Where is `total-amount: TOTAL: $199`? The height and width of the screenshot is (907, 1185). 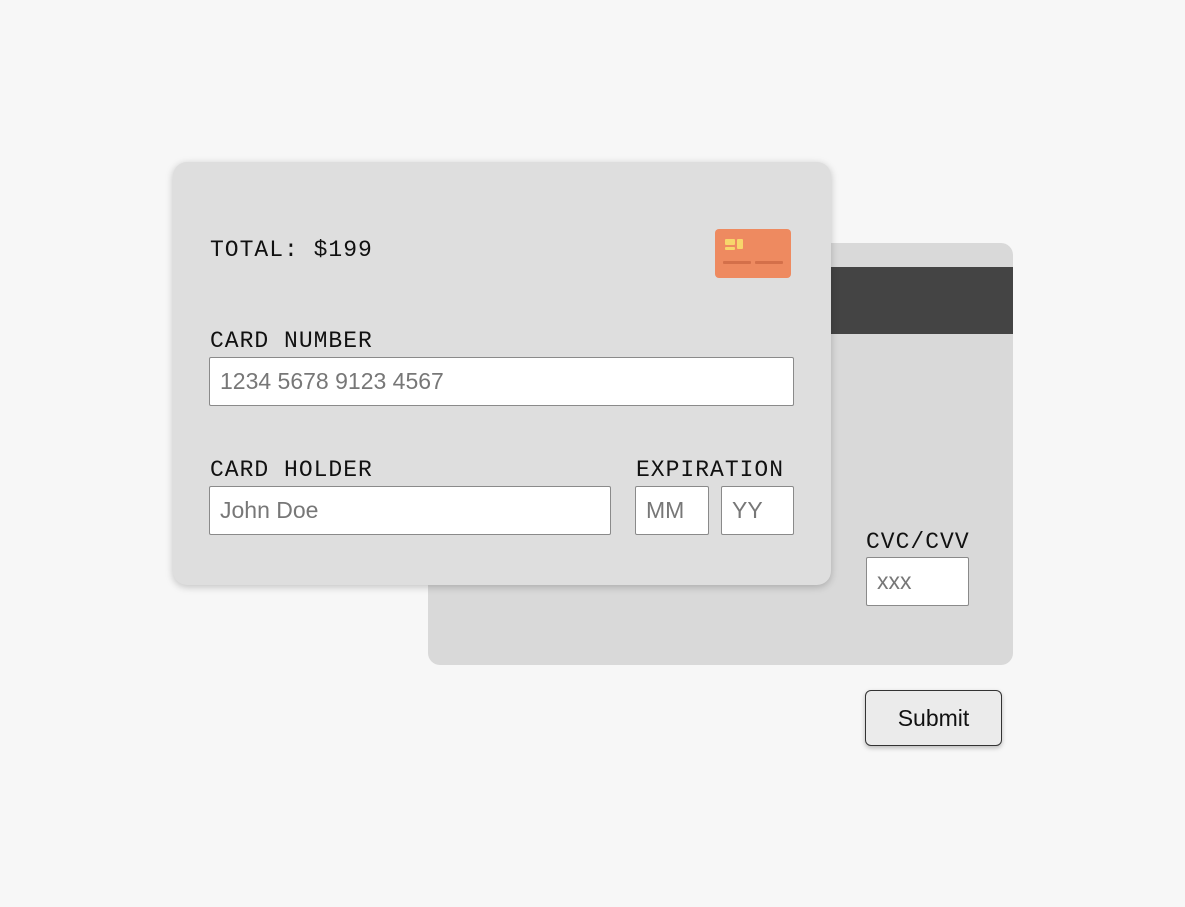
total-amount: TOTAL: $199 is located at coordinates (291, 250).